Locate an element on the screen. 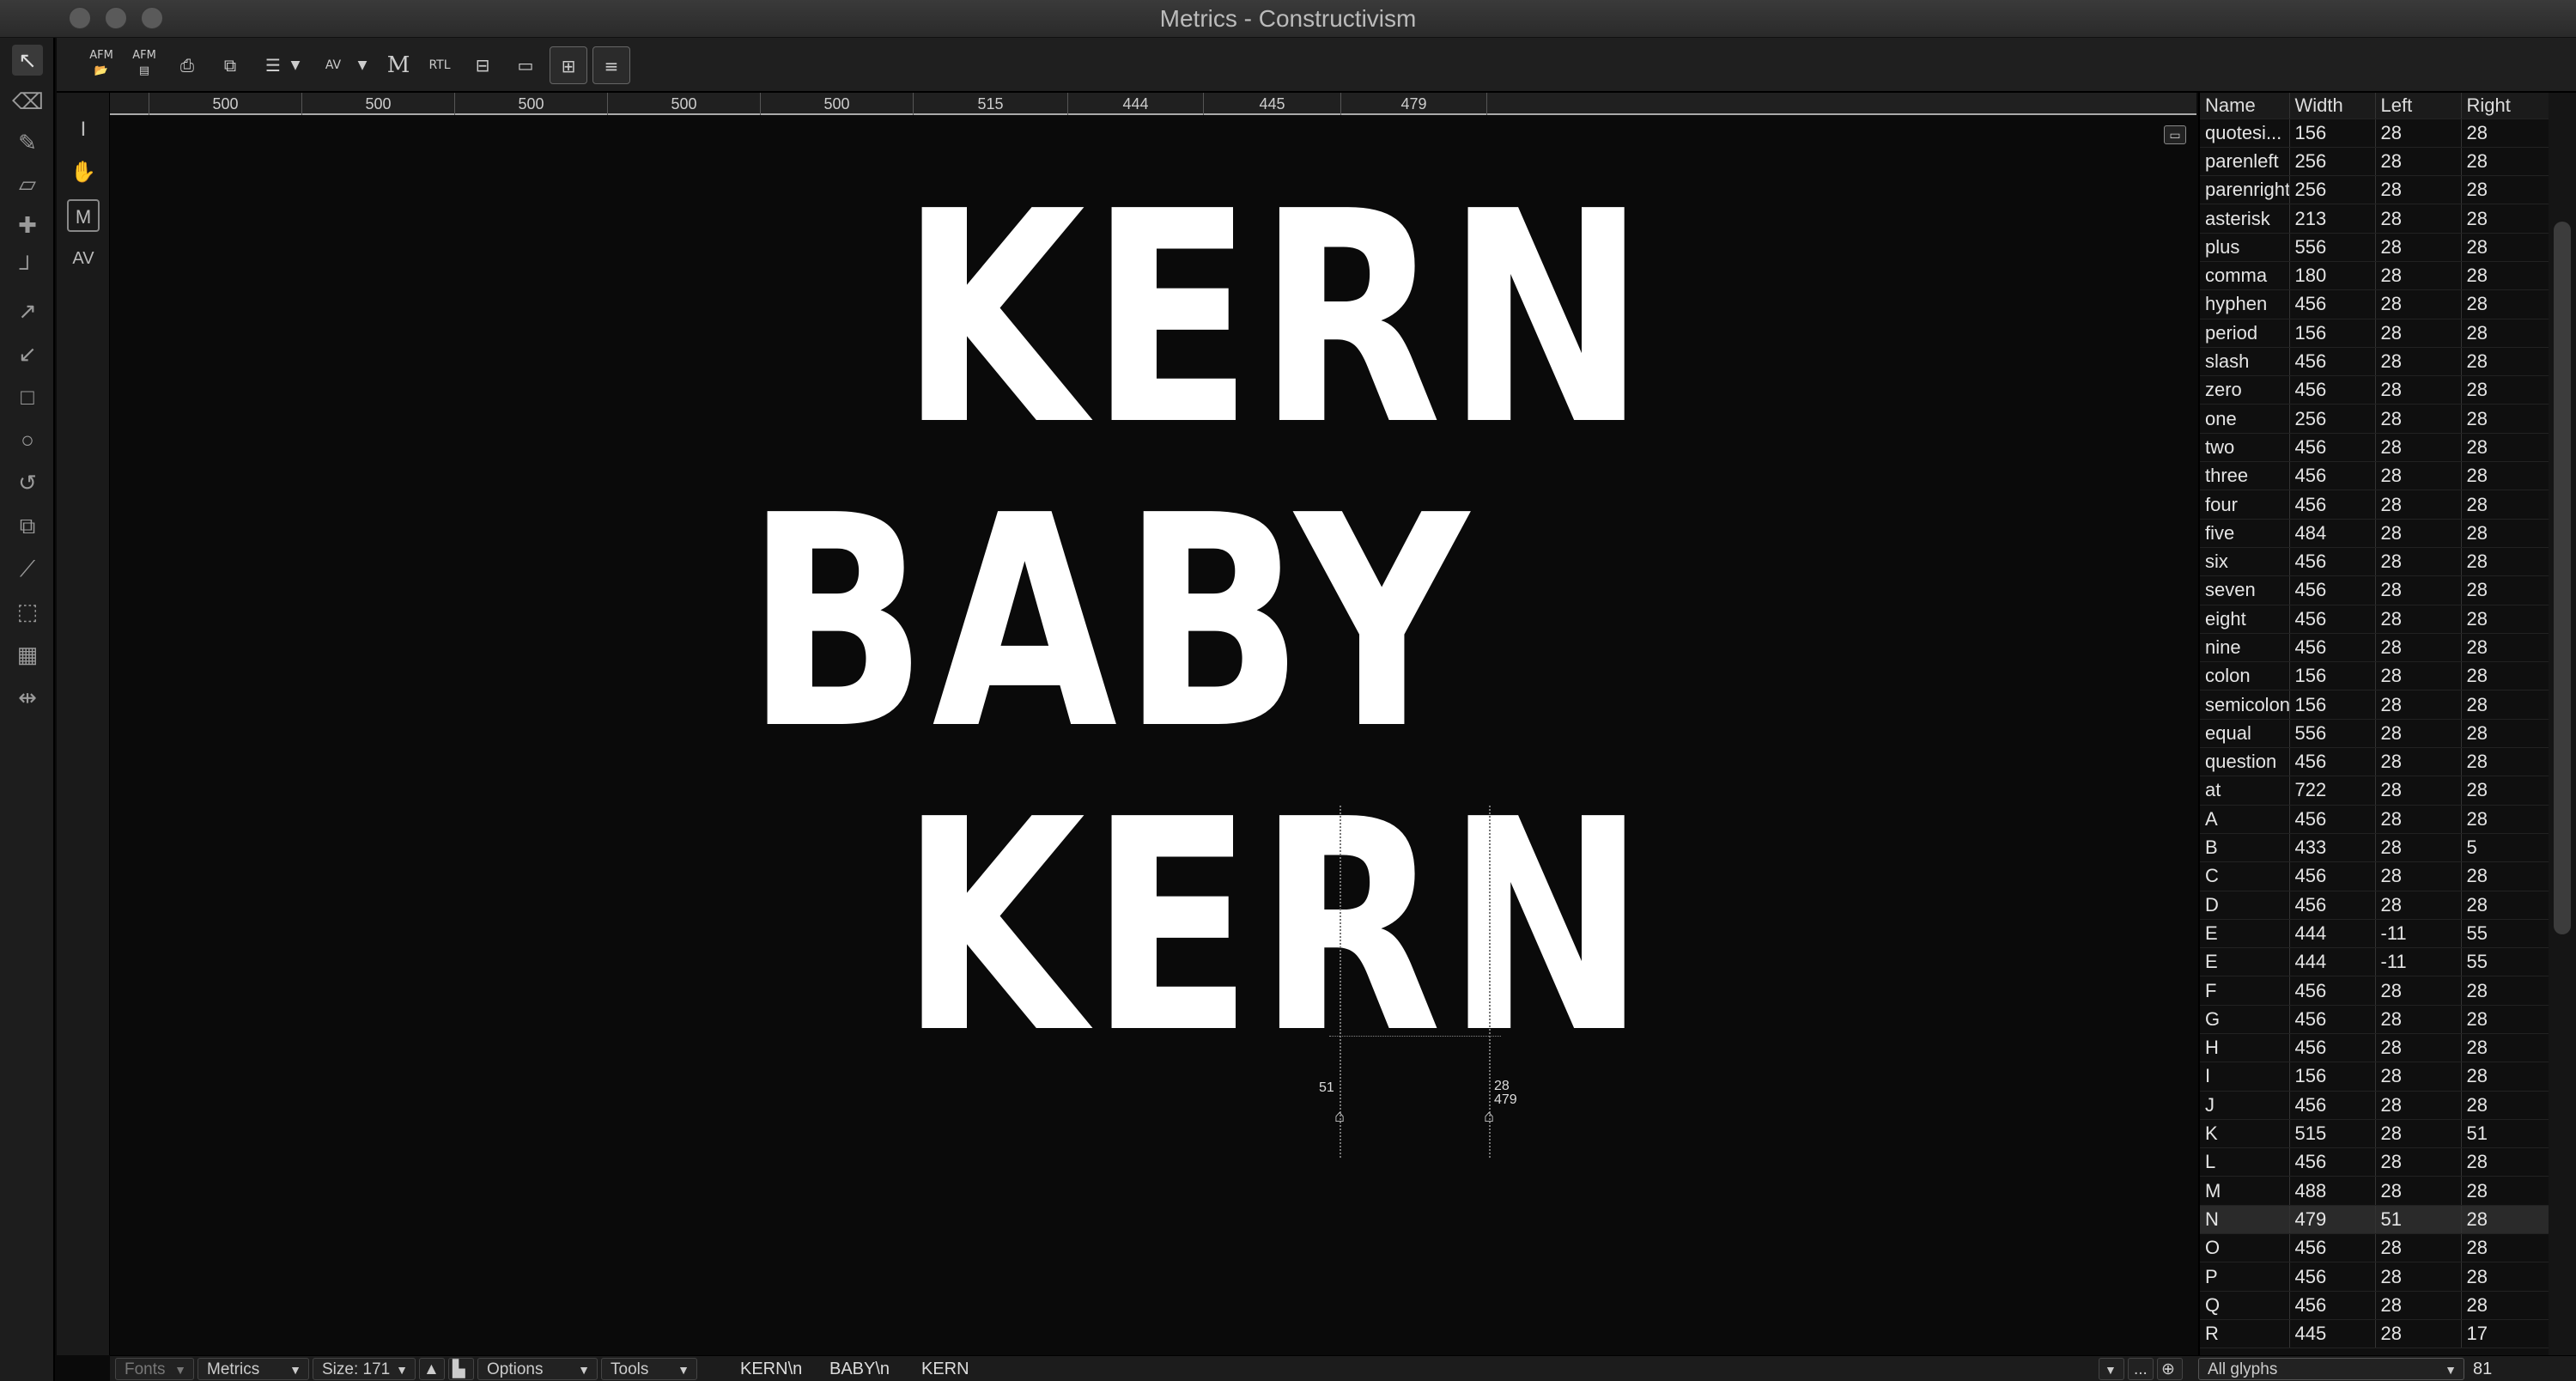  rtl-button: RTL is located at coordinates (440, 65).